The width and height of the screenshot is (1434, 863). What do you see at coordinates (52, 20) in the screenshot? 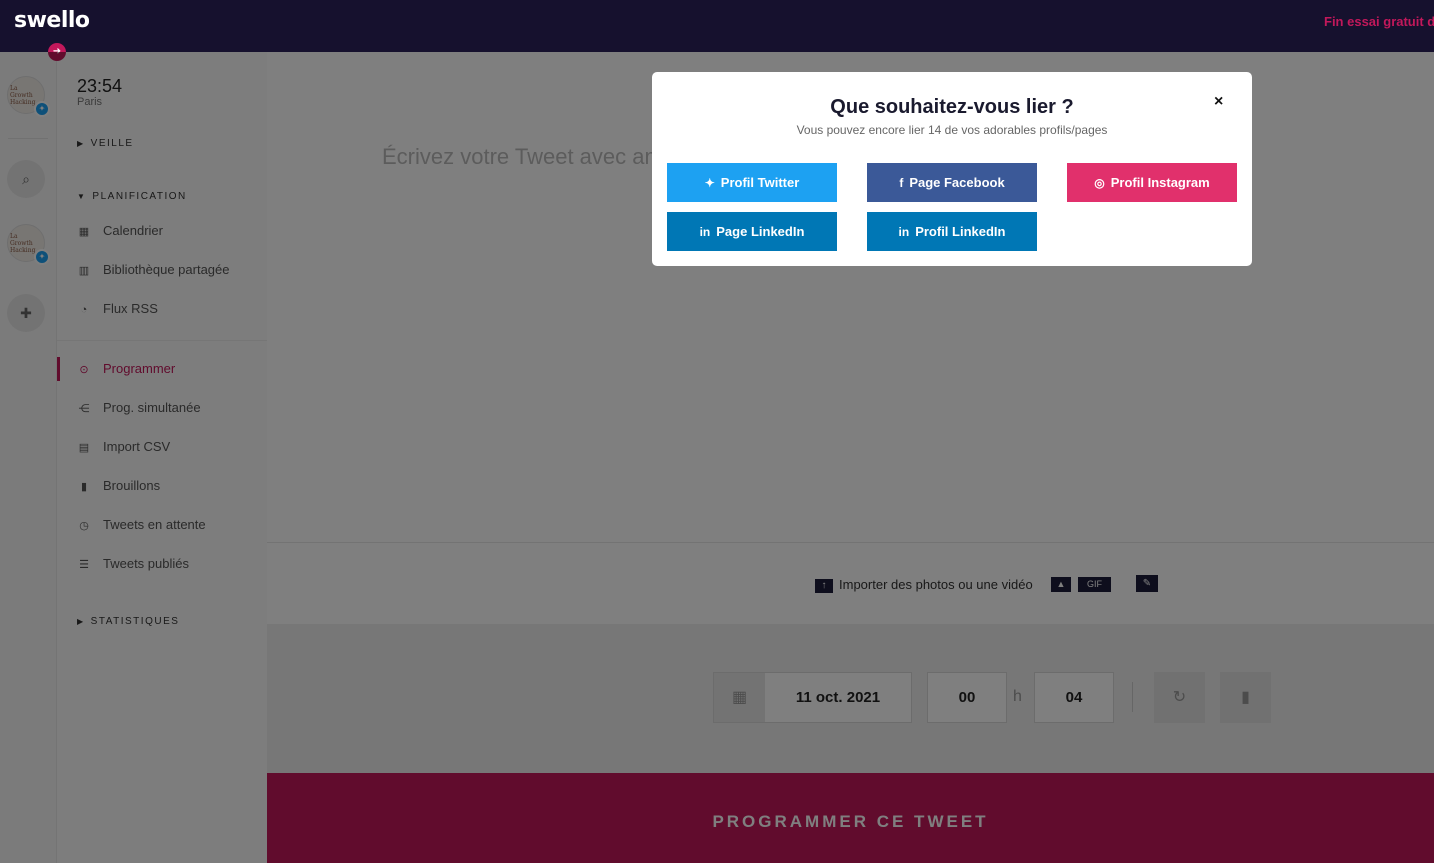
I see `swello-logo: swello` at bounding box center [52, 20].